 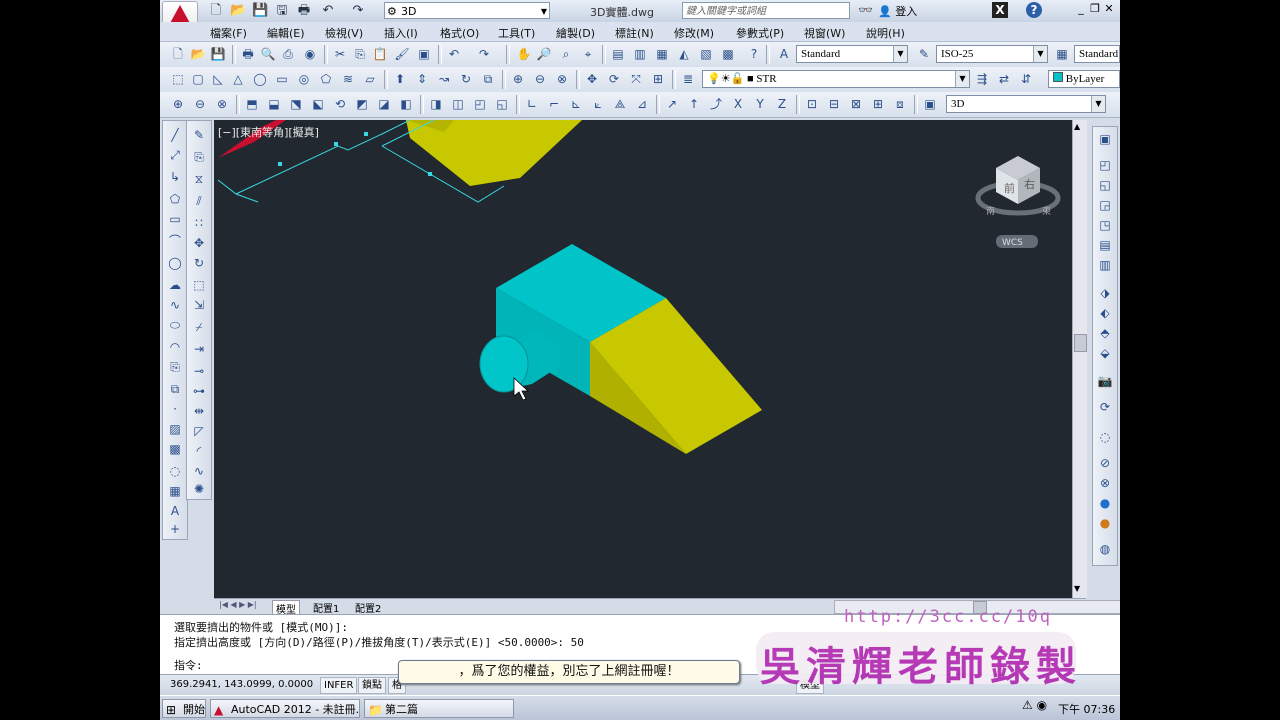 What do you see at coordinates (1105, 463) in the screenshot?
I see `hidden-icon: ⊘` at bounding box center [1105, 463].